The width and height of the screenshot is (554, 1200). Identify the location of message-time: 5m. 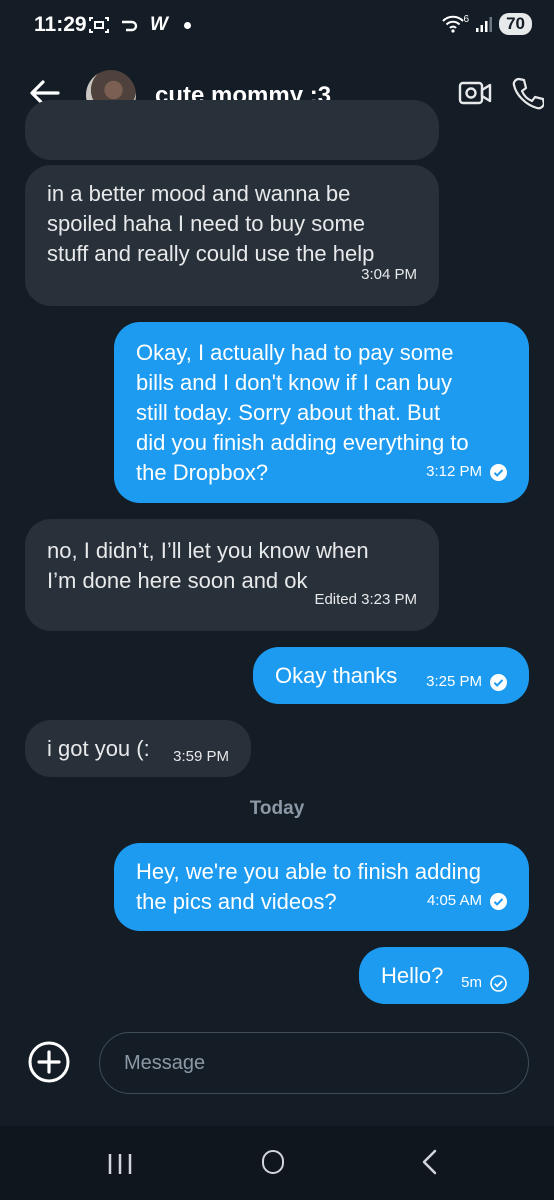
(471, 982).